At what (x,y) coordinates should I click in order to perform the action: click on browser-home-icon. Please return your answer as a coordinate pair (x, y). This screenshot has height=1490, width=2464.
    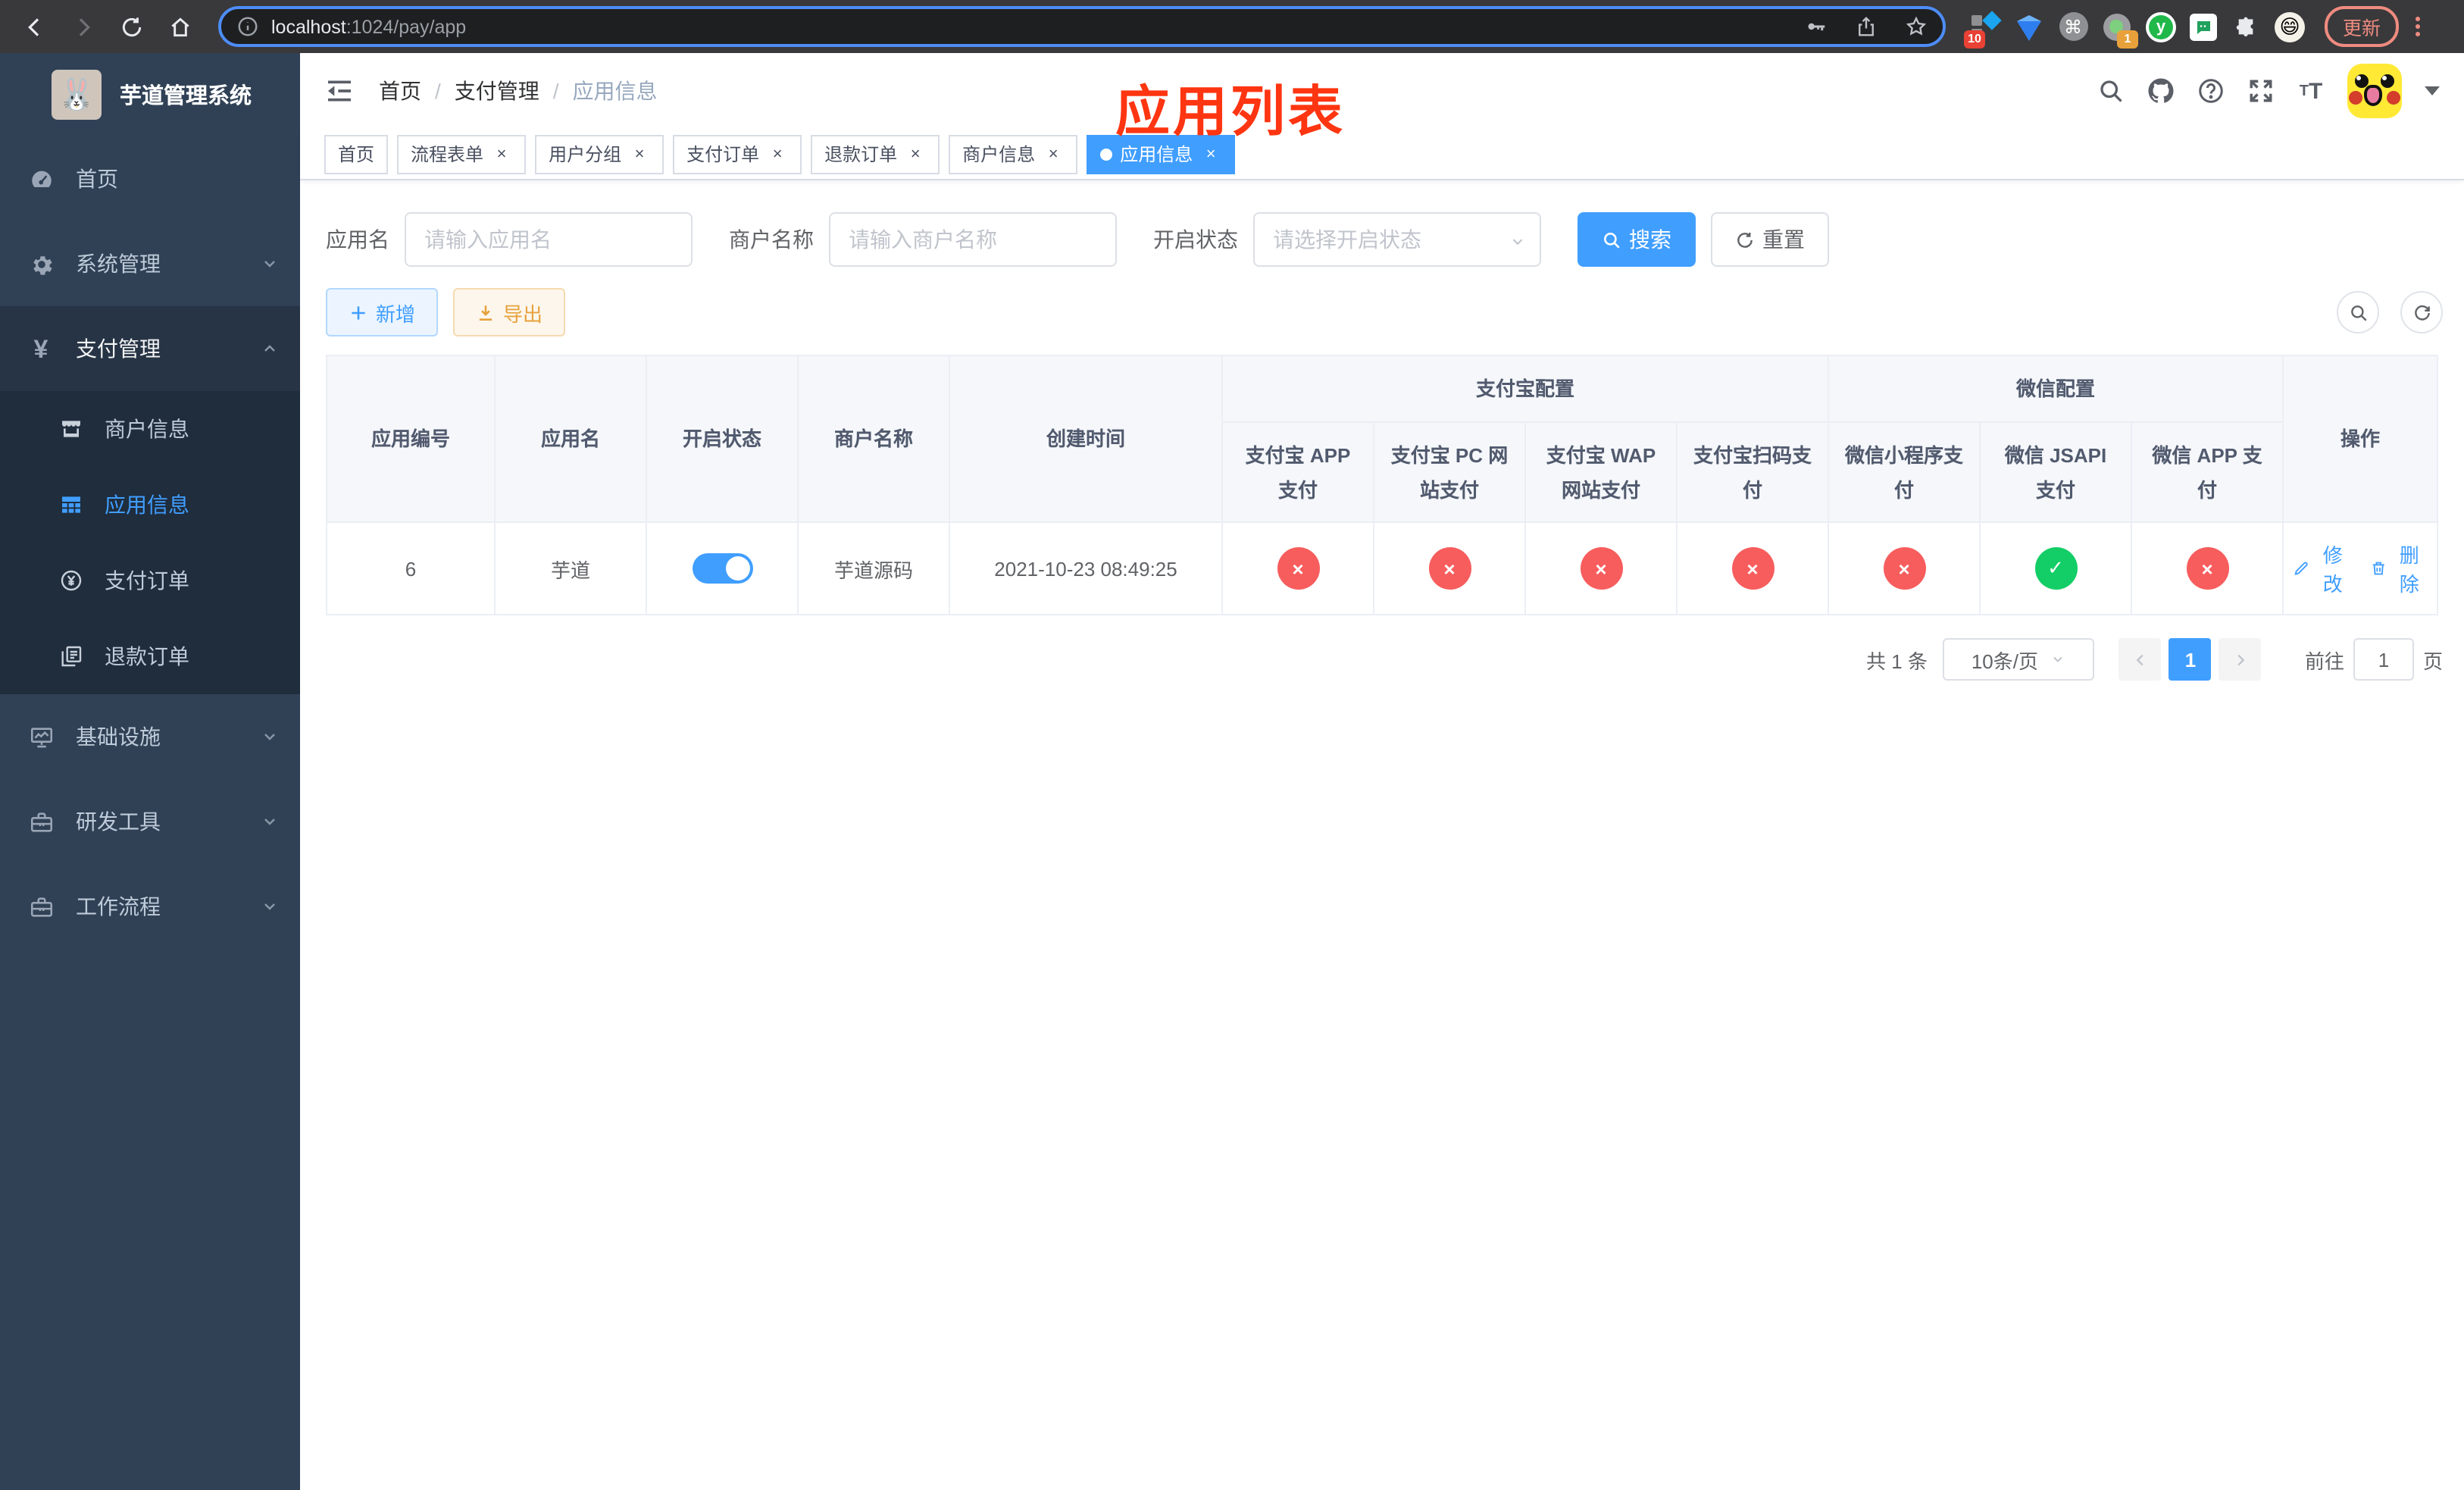
    Looking at the image, I should click on (180, 27).